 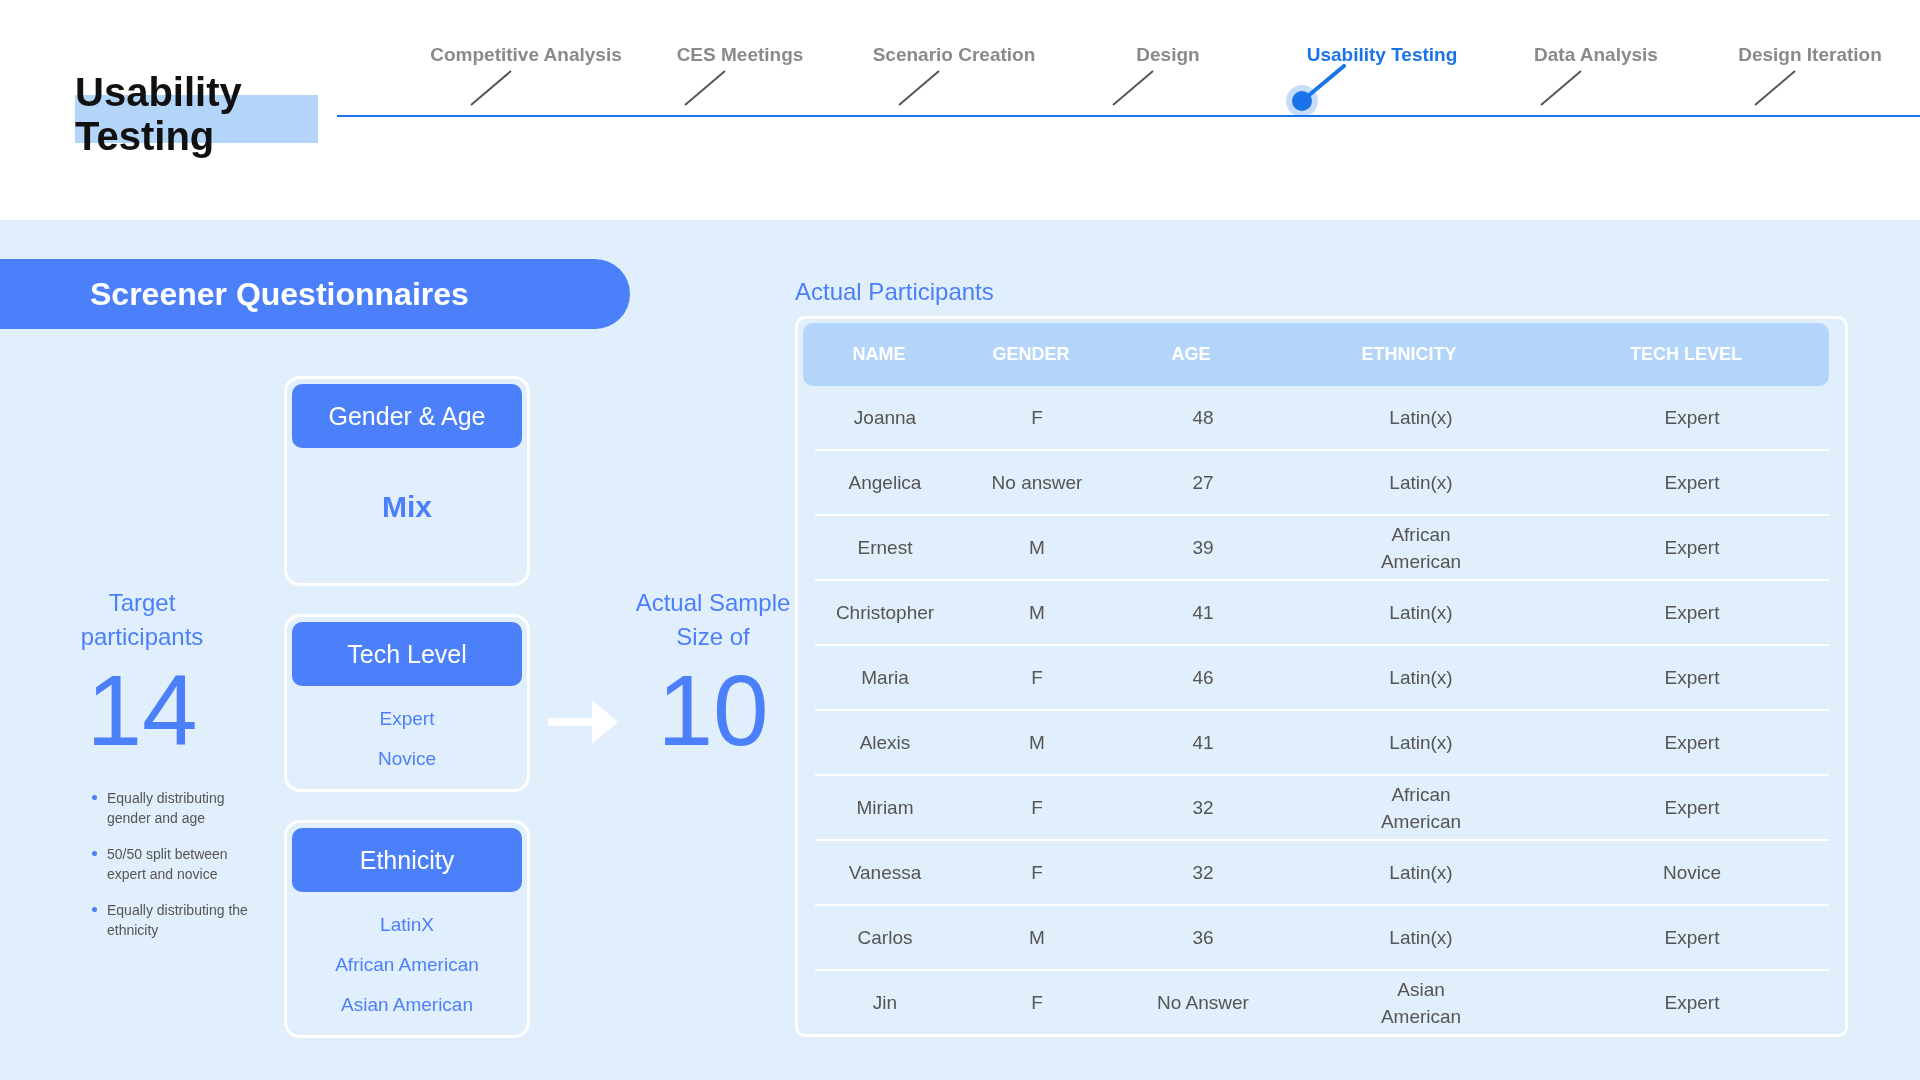 What do you see at coordinates (1421, 1003) in the screenshot?
I see `table-cell-text: Asian American` at bounding box center [1421, 1003].